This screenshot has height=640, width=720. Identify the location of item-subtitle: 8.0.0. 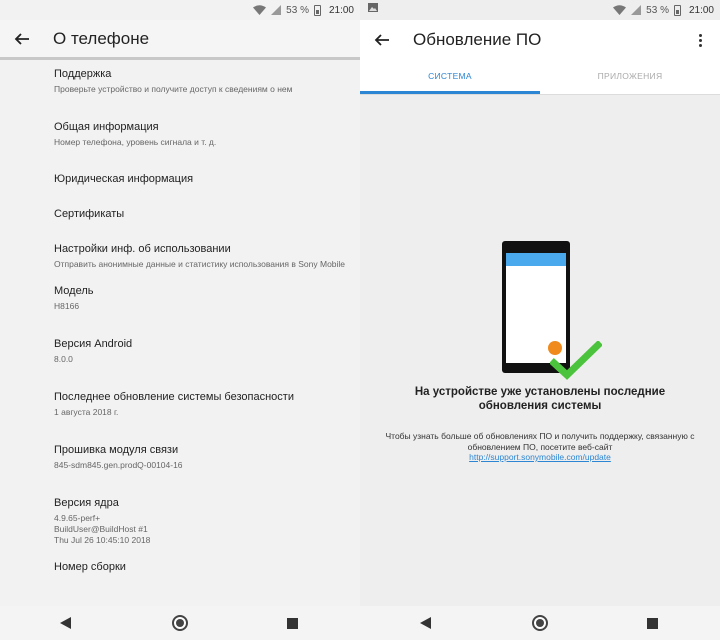
(63, 359).